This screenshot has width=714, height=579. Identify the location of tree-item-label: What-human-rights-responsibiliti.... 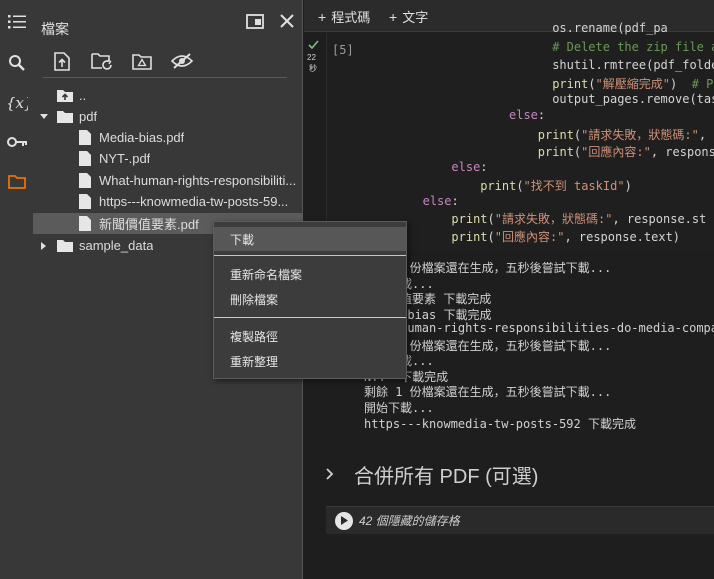
(198, 180).